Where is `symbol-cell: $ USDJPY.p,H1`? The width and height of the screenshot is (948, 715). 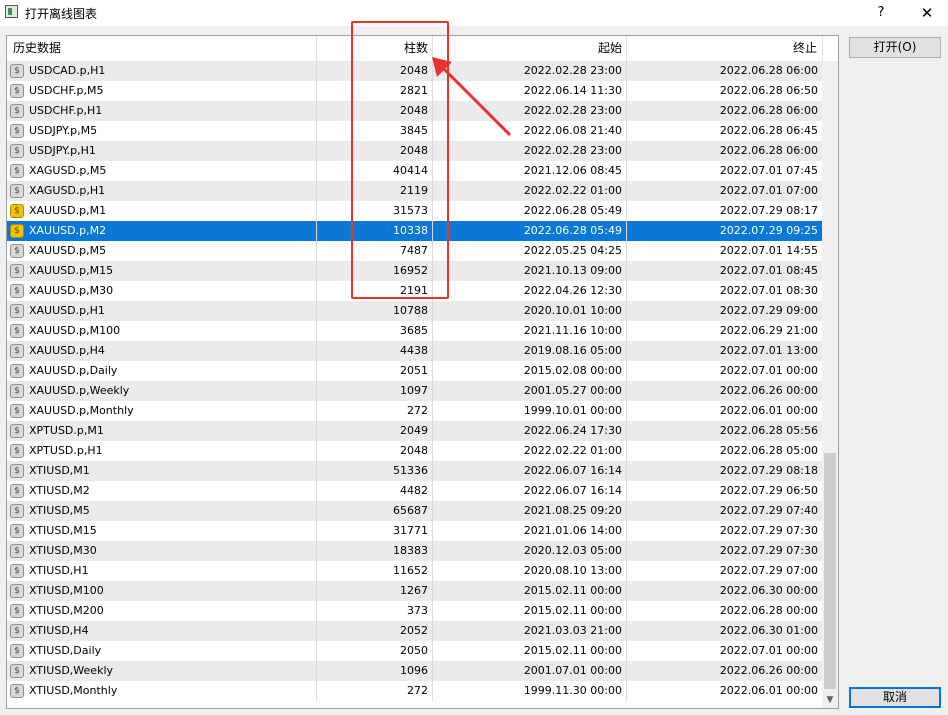 symbol-cell: $ USDJPY.p,H1 is located at coordinates (162, 151).